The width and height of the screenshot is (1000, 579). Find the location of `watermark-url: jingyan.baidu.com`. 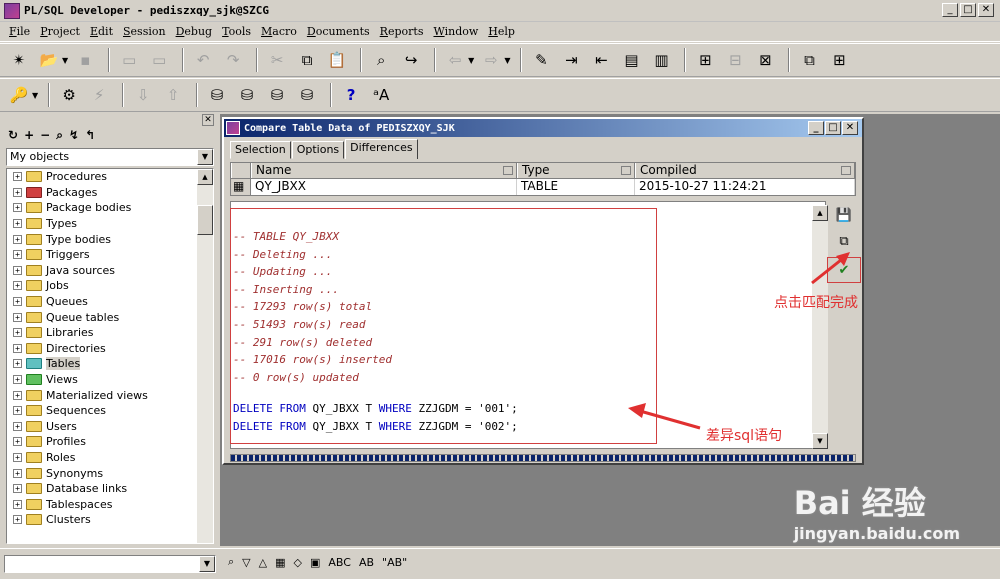

watermark-url: jingyan.baidu.com is located at coordinates (876, 533).